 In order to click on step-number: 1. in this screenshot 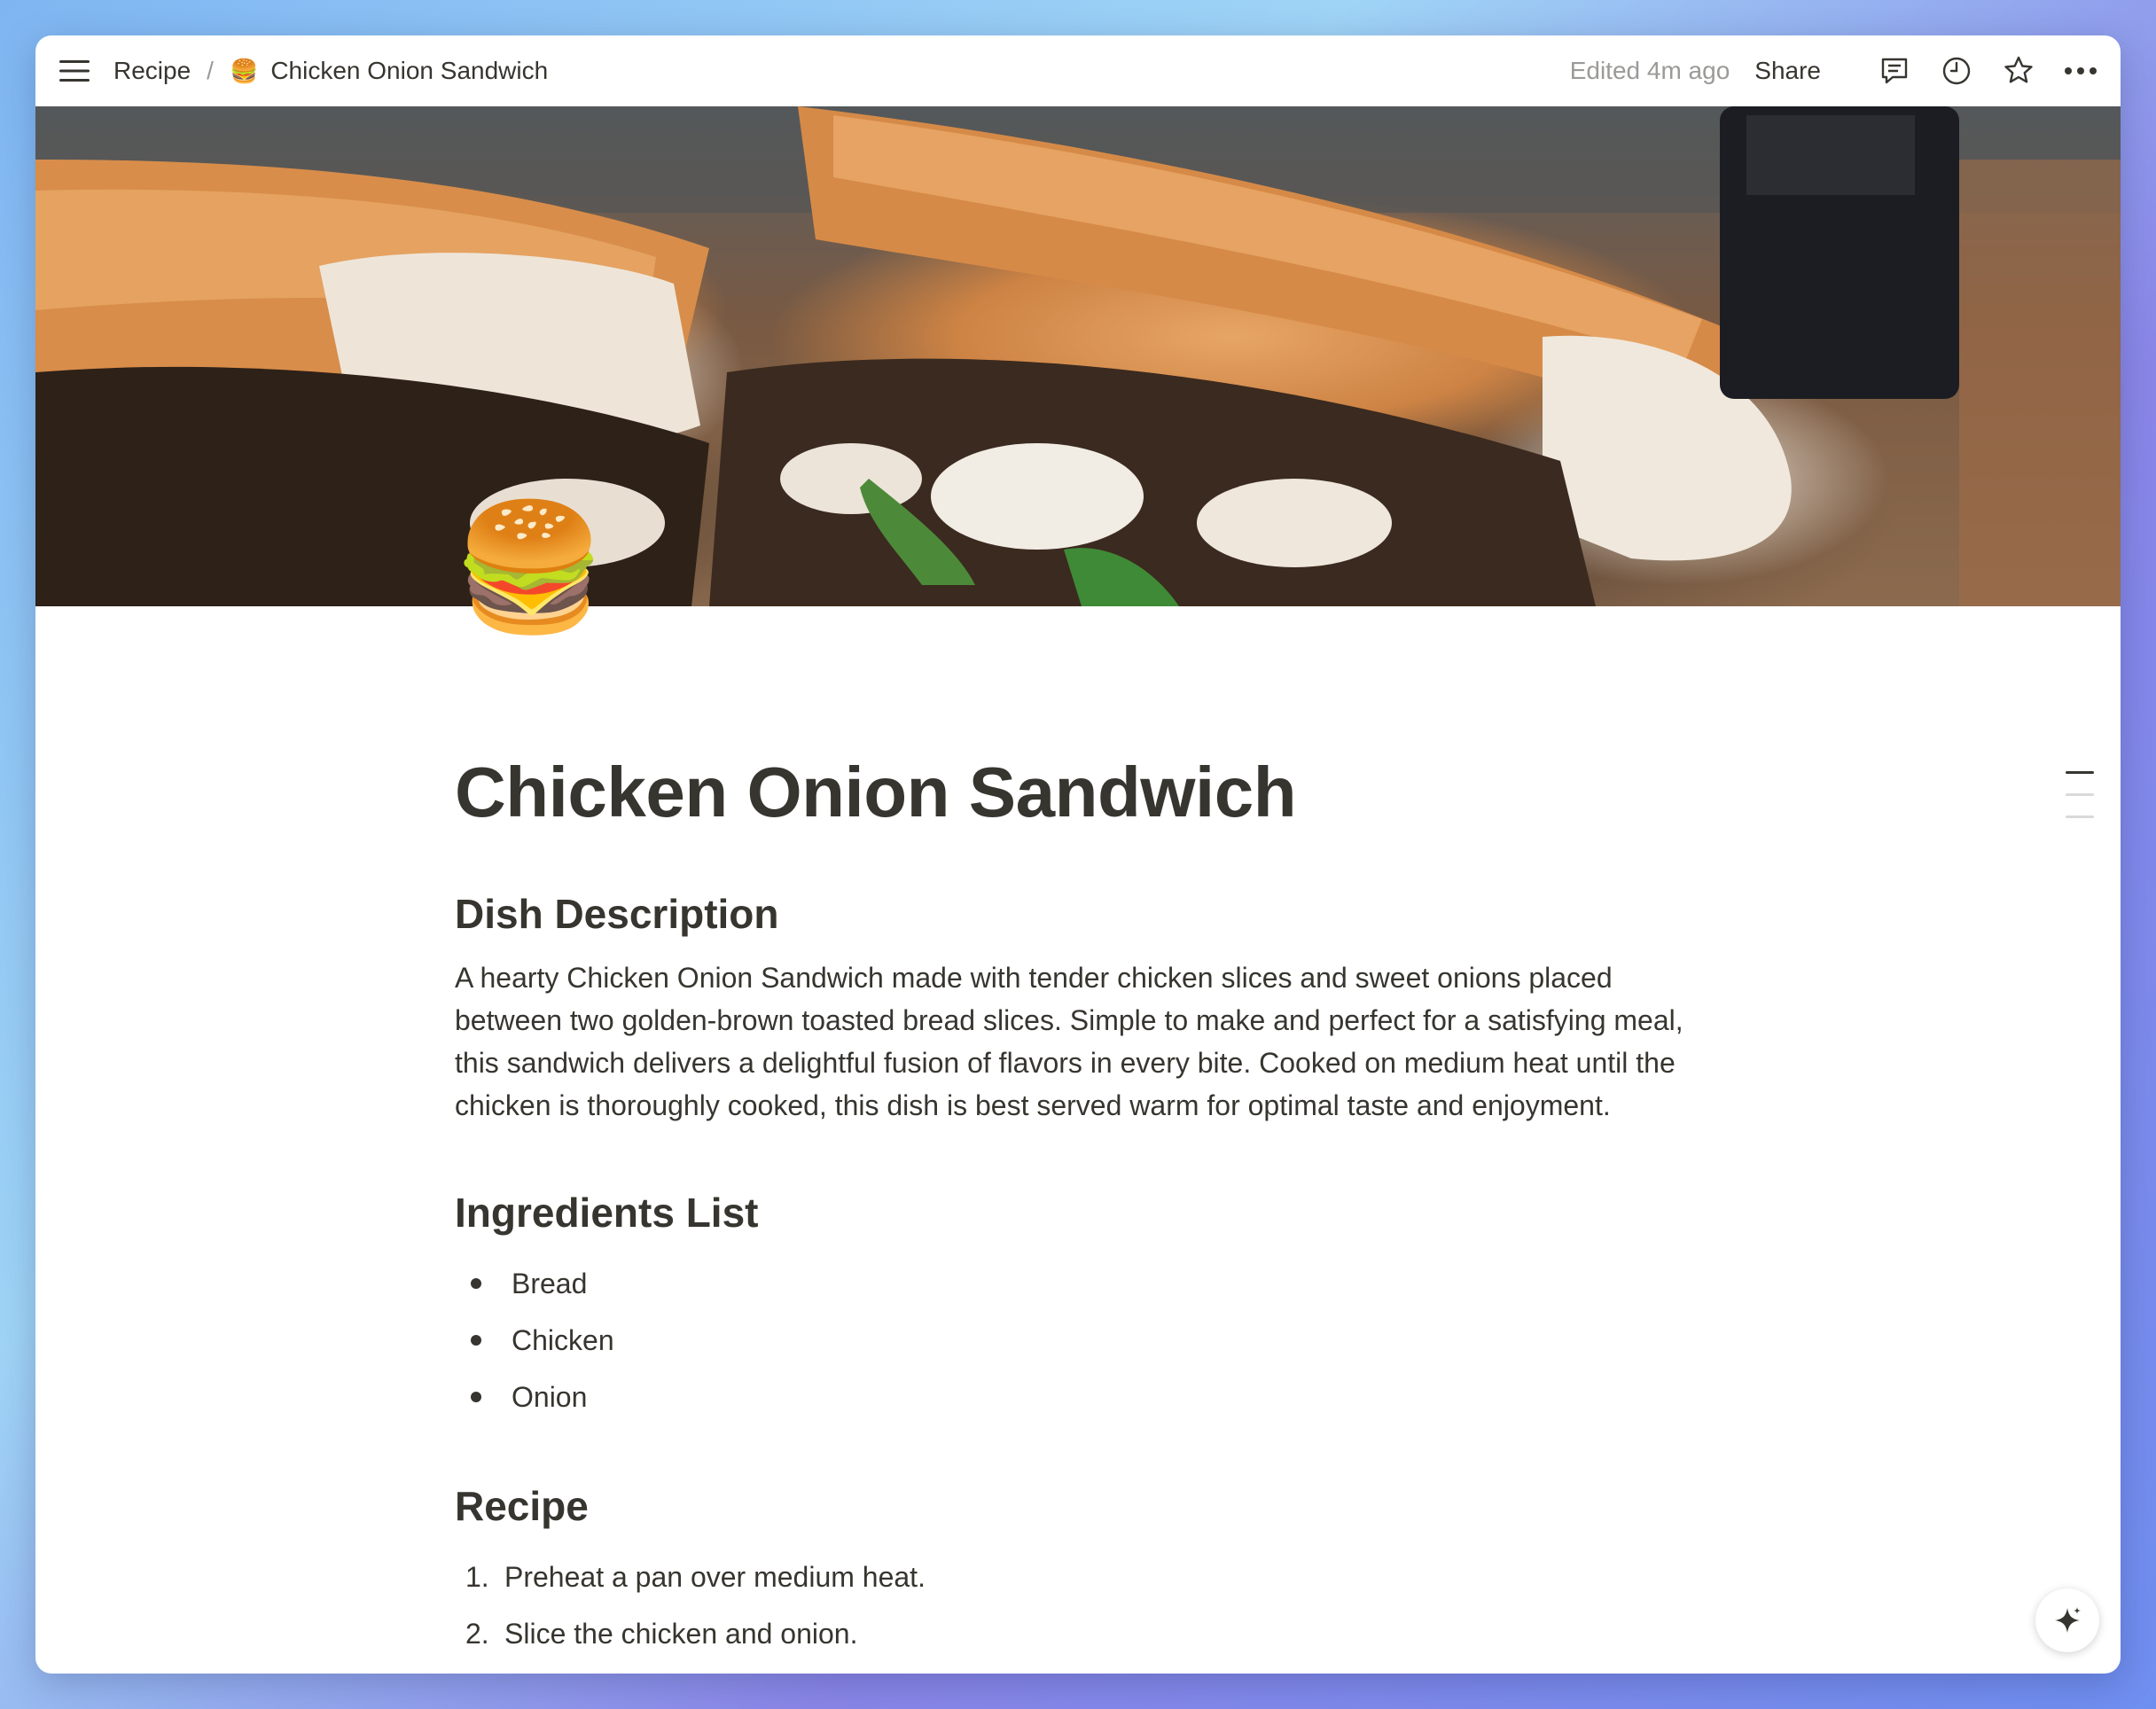, I will do `click(477, 1577)`.